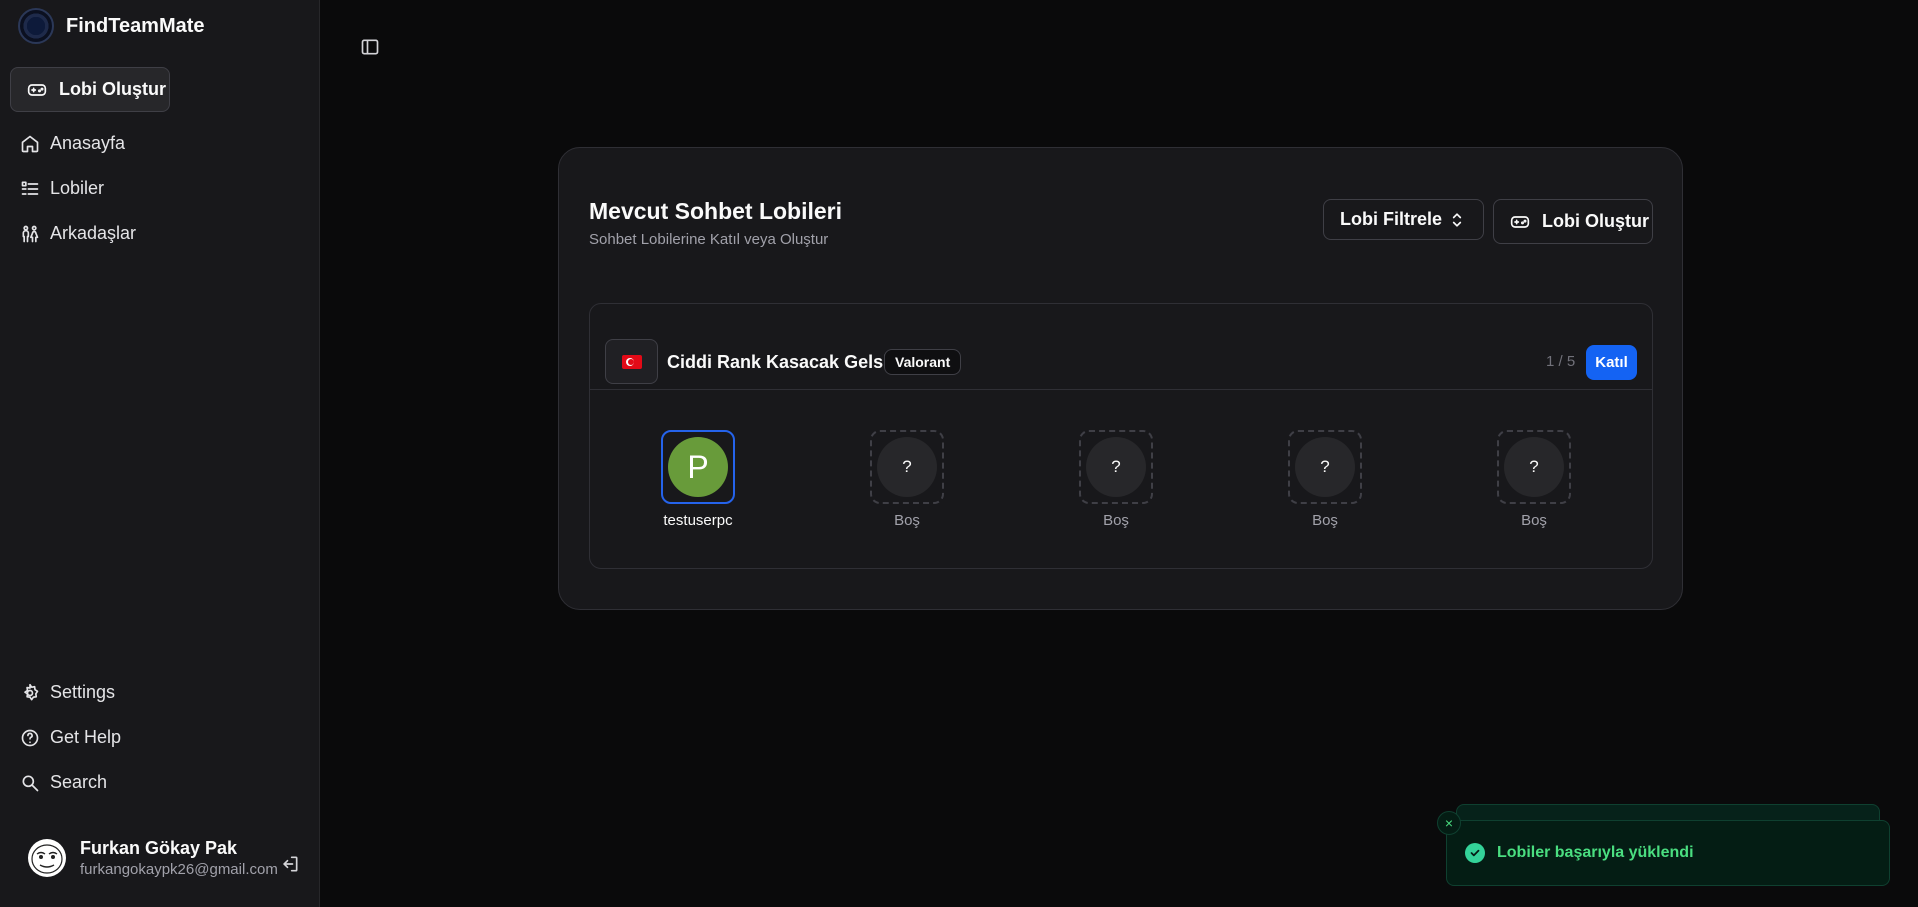 The image size is (1918, 907). I want to click on member-count: 1 / 5, so click(1561, 361).